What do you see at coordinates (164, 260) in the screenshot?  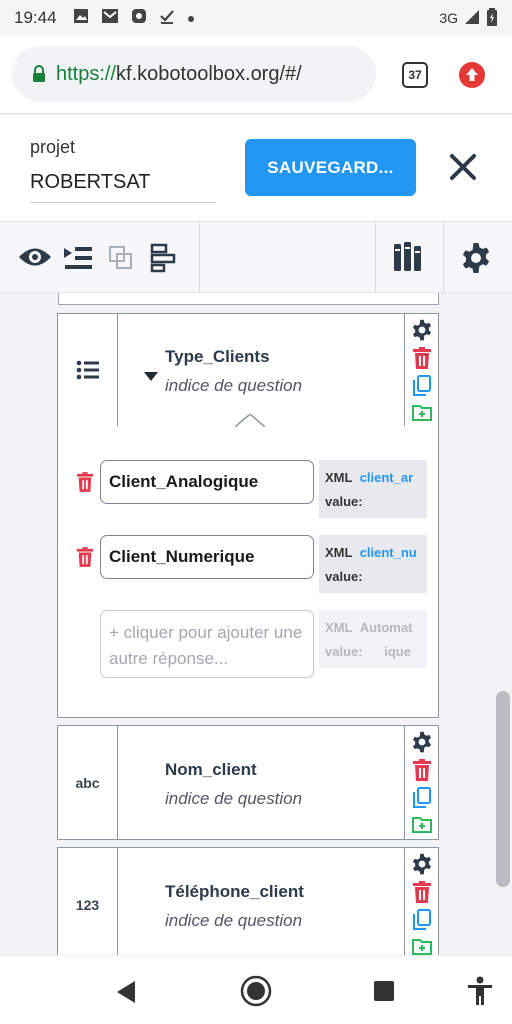 I see `layout-icon` at bounding box center [164, 260].